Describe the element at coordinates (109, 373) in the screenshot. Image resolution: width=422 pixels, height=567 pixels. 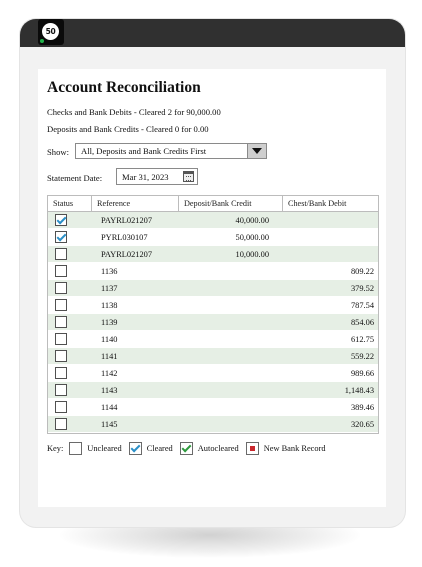
I see `reference-cell: 1142` at that location.